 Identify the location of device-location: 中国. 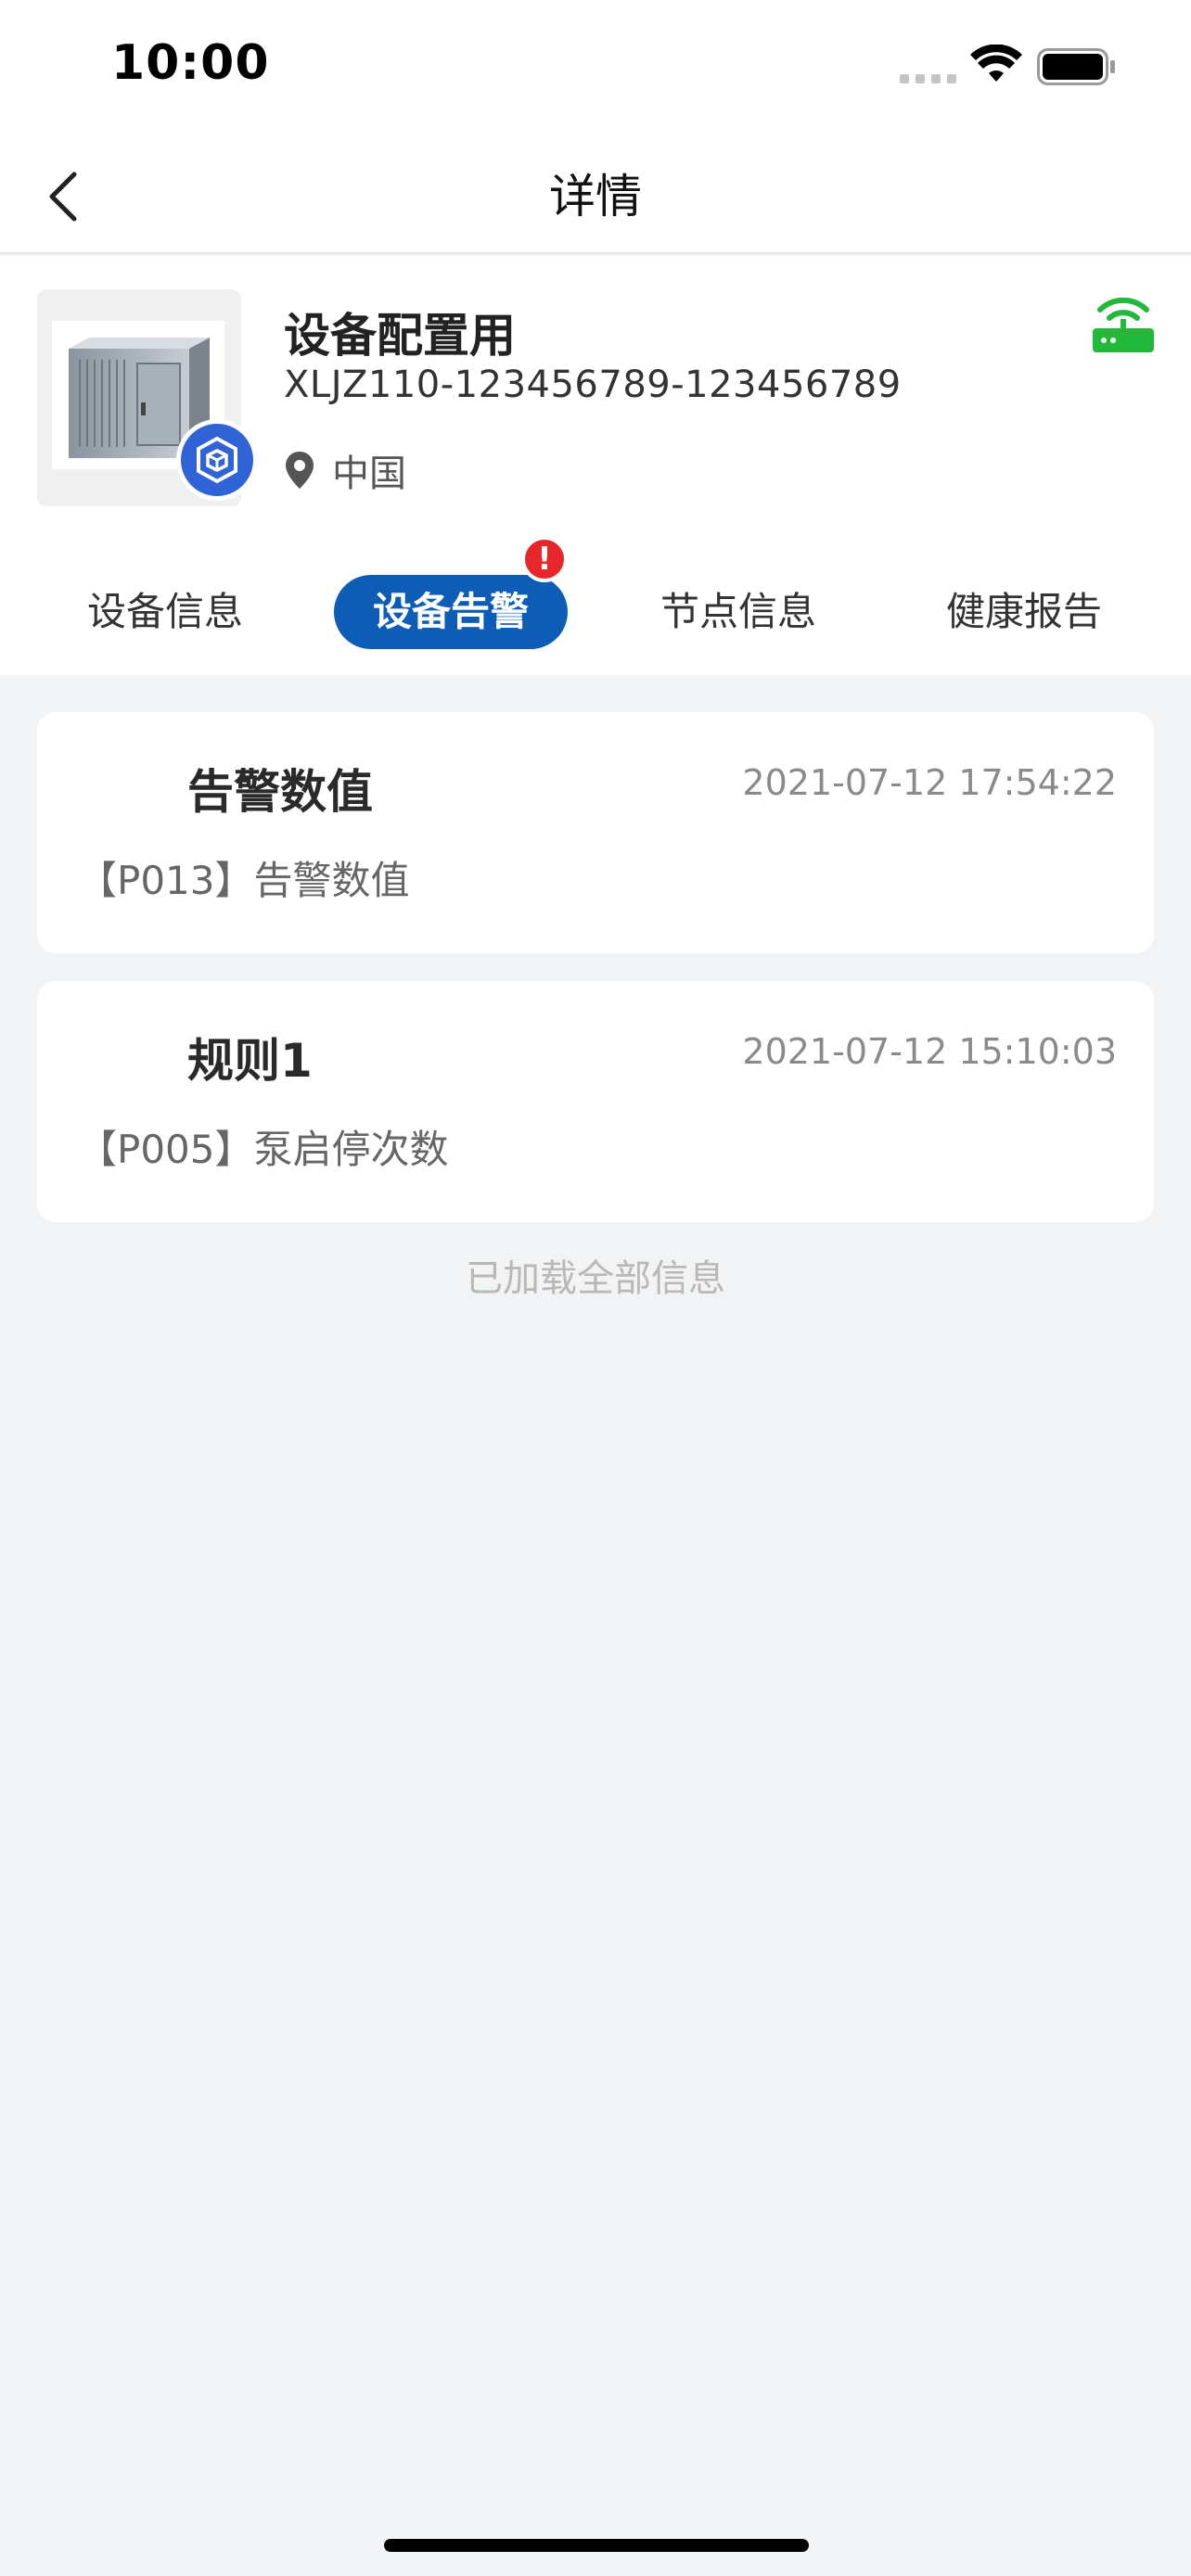
(345, 470).